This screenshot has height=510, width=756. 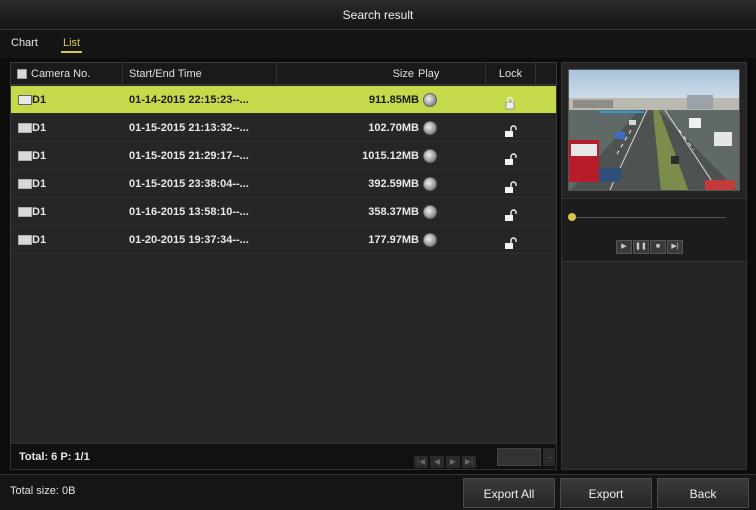 I want to click on table-row: D1 01-16-2015 13:58:10--... 358.37MB, so click(x=283, y=212).